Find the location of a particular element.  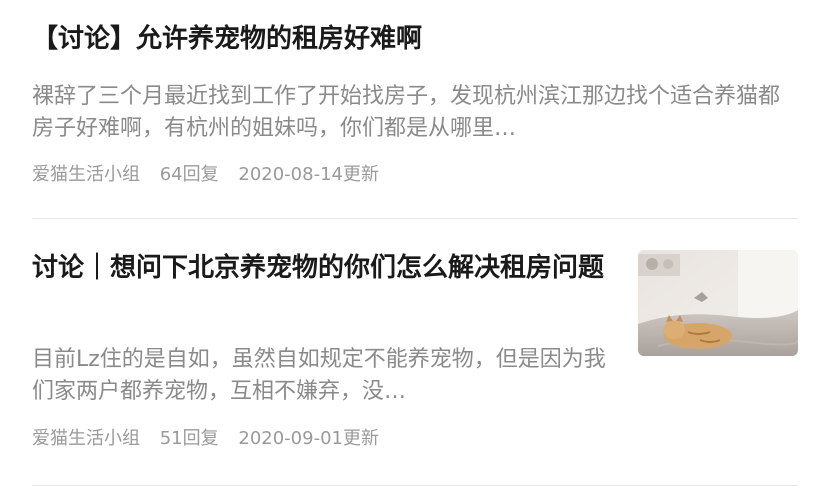

divider is located at coordinates (415, 485).